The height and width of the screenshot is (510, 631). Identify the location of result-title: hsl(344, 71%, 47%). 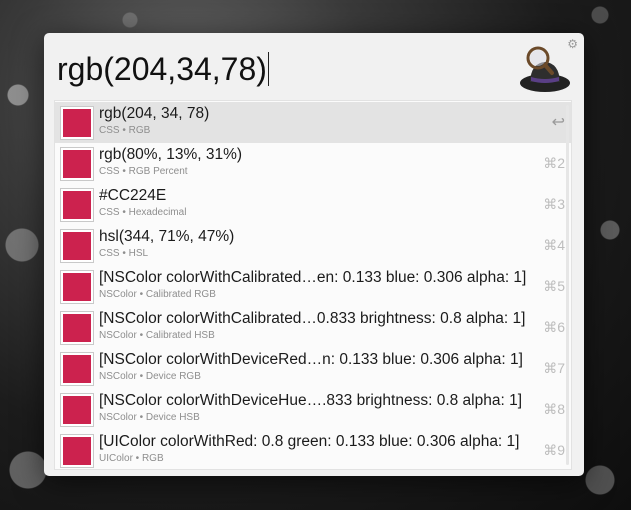
(167, 236).